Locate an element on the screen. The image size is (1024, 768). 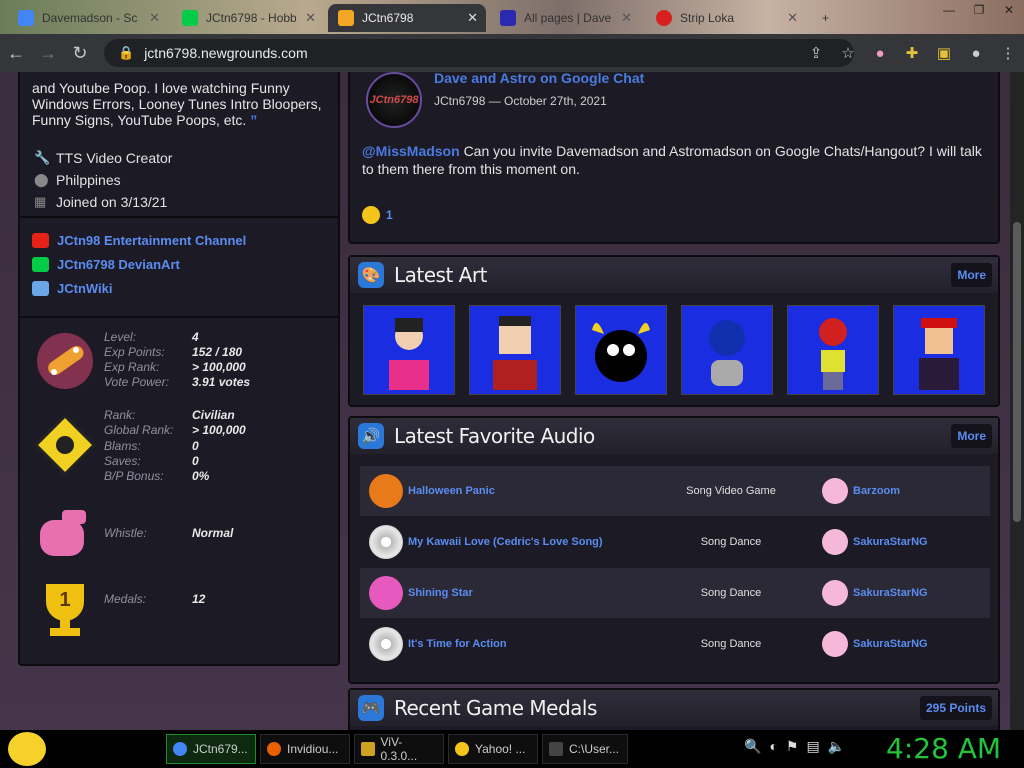
link-youtube: JCtn98 Entertainment Channel is located at coordinates (139, 240).